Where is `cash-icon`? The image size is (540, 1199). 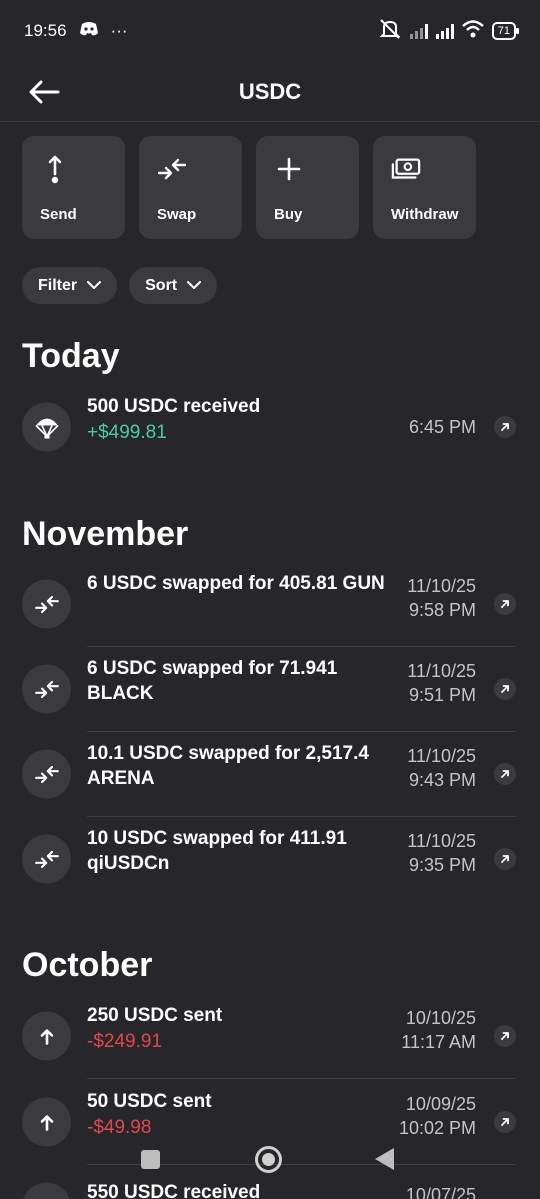
cash-icon is located at coordinates (406, 169).